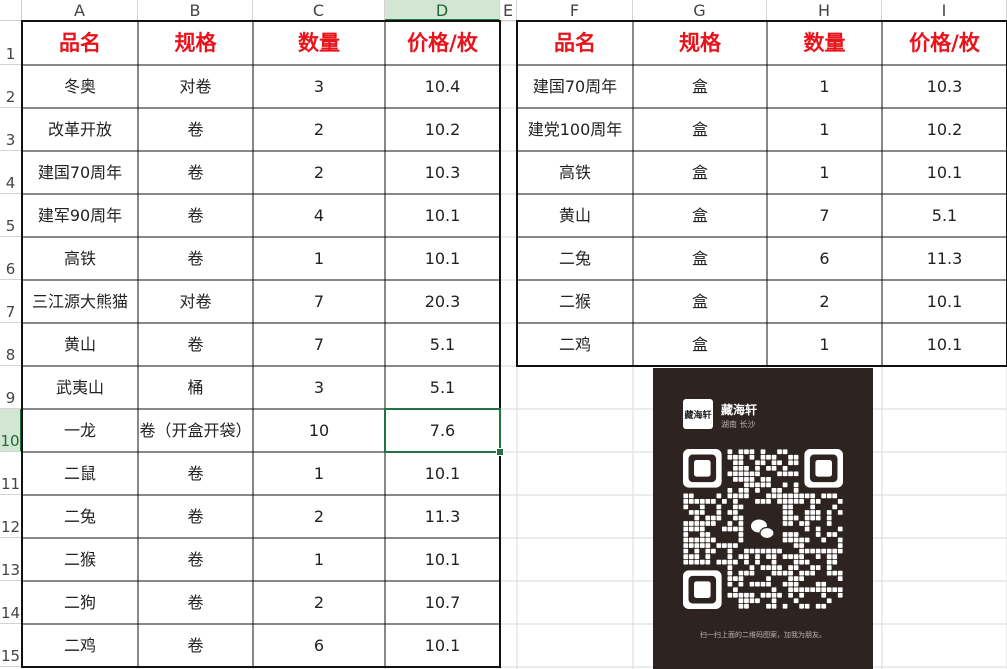 This screenshot has height=669, width=1007. I want to click on row-header-4: 4, so click(11, 172).